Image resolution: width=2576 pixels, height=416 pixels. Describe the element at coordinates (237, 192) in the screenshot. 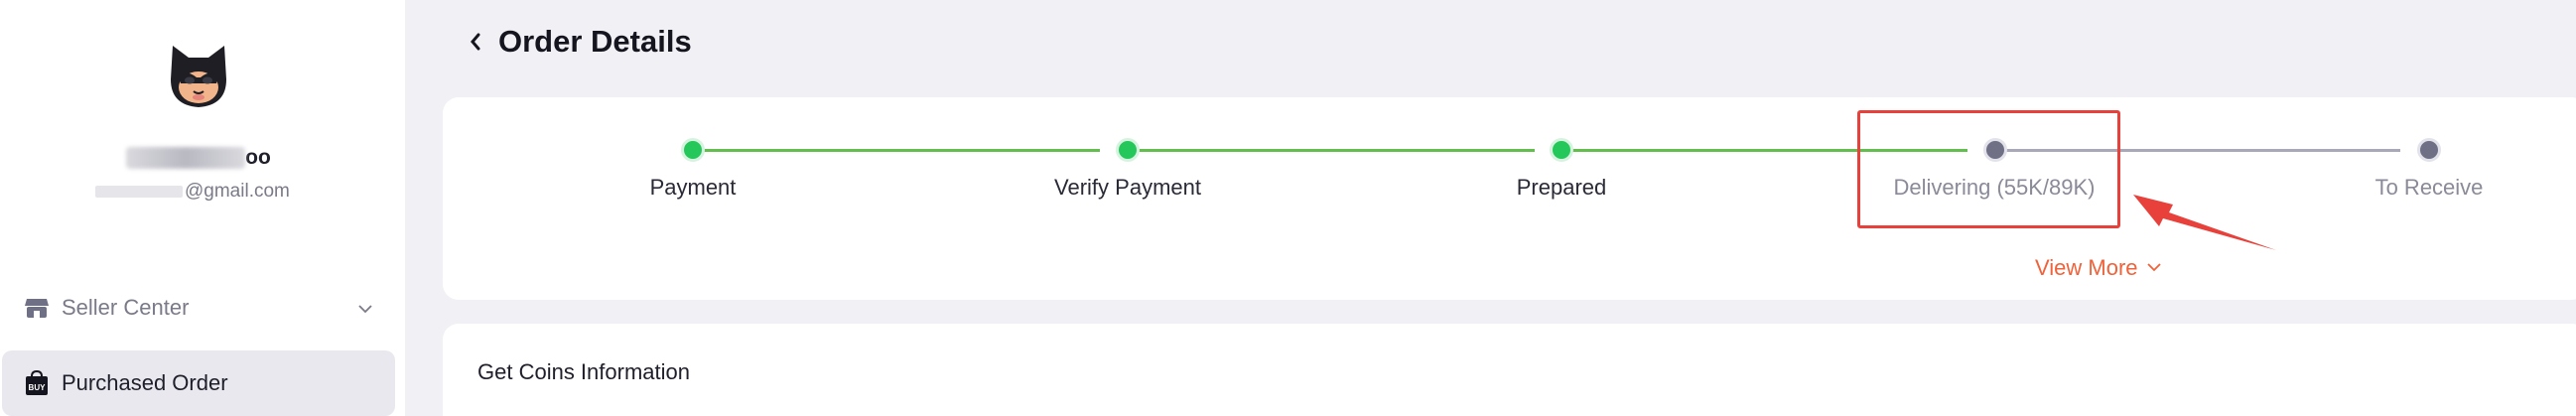

I see `email-text: @gmail.com` at that location.